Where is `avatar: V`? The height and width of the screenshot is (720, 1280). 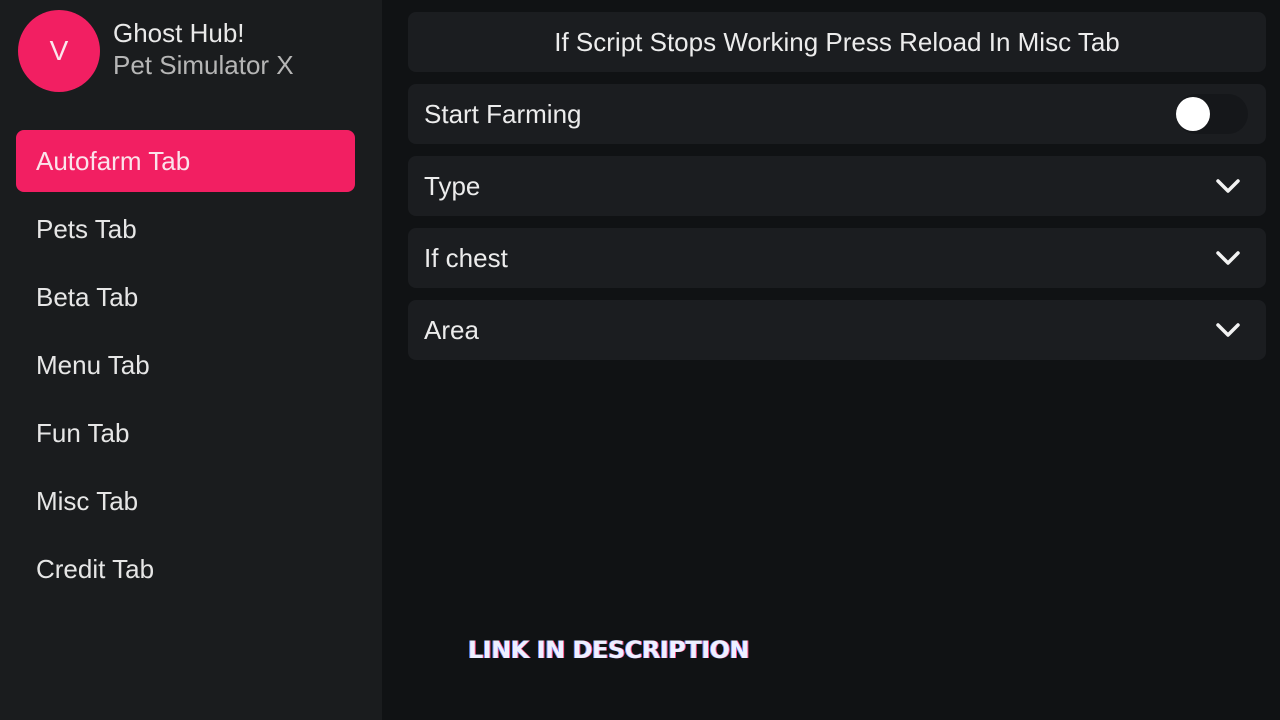
avatar: V is located at coordinates (59, 51).